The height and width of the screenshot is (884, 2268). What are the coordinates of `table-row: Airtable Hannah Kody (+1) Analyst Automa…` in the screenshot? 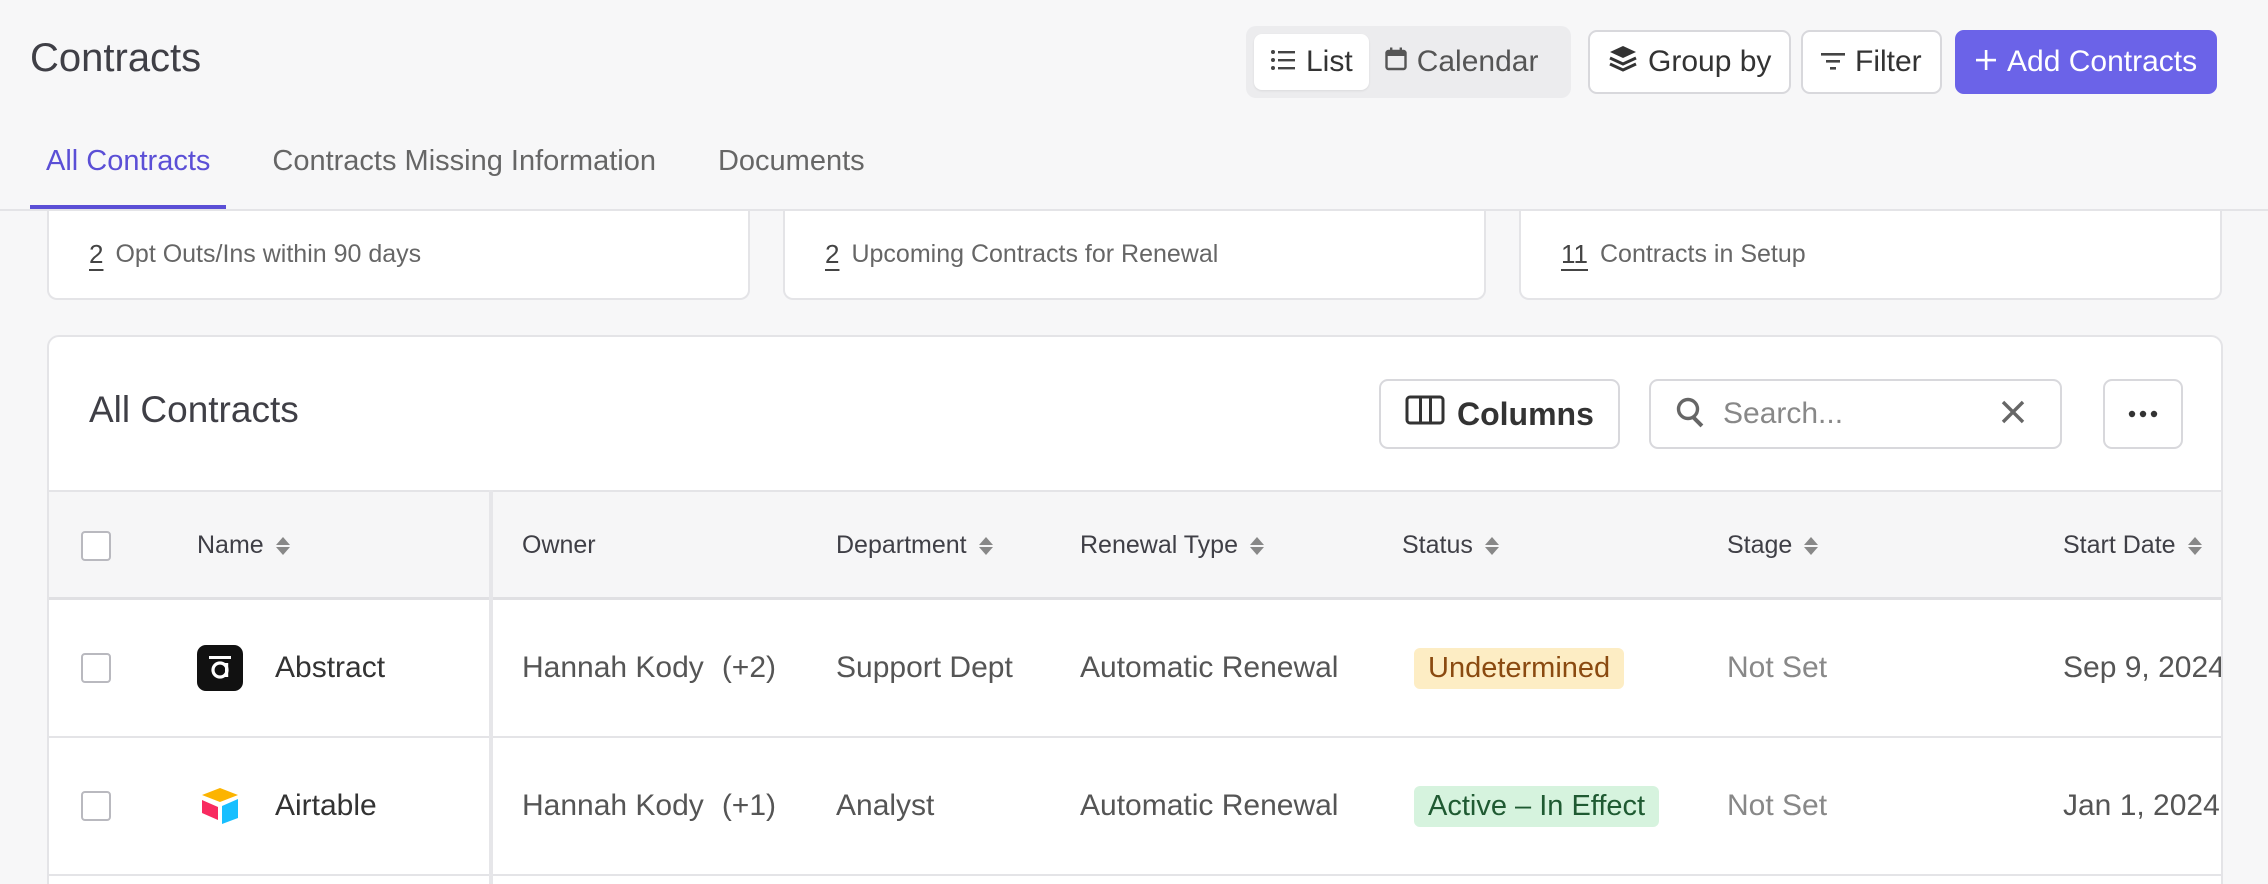 It's located at (1135, 807).